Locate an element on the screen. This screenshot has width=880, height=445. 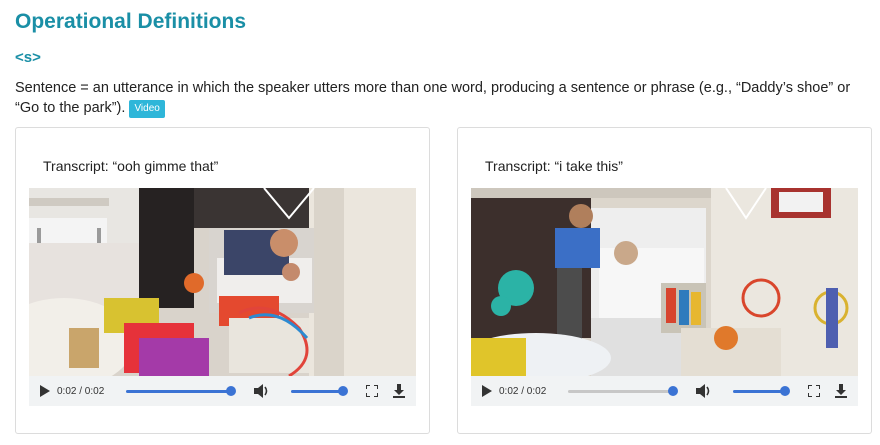
video-badge: Video is located at coordinates (147, 109).